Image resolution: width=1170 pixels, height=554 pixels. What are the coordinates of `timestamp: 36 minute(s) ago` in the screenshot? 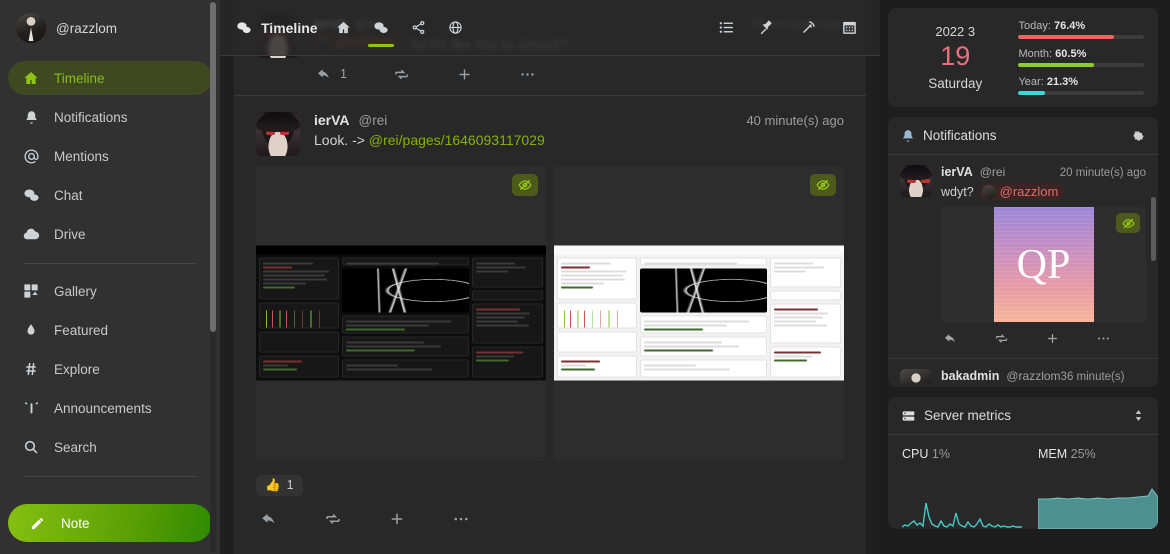 It's located at (1092, 377).